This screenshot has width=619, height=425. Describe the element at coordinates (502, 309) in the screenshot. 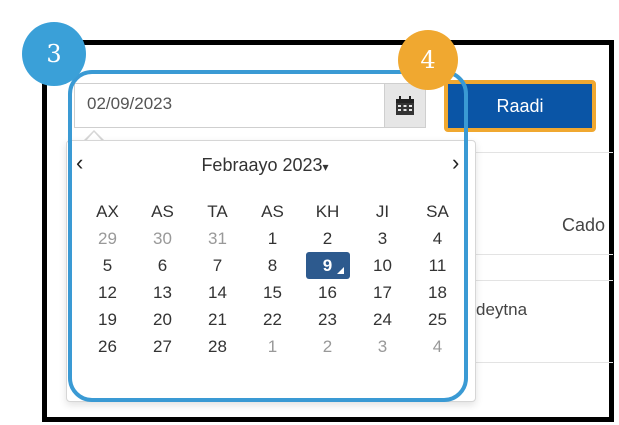

I see `table-cell-text: deytna` at that location.